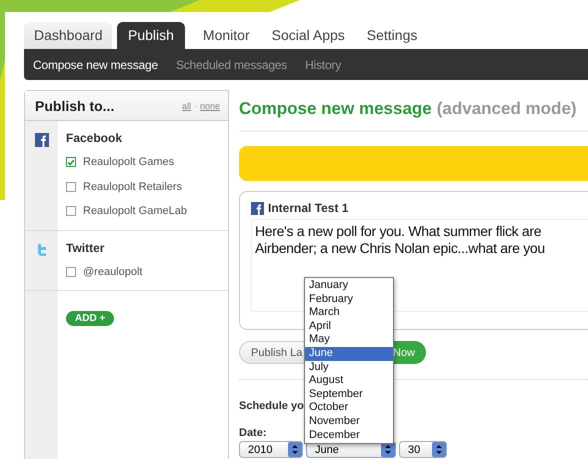 Image resolution: width=588 pixels, height=459 pixels. What do you see at coordinates (112, 272) in the screenshot?
I see `account-label: @reaulopolt` at bounding box center [112, 272].